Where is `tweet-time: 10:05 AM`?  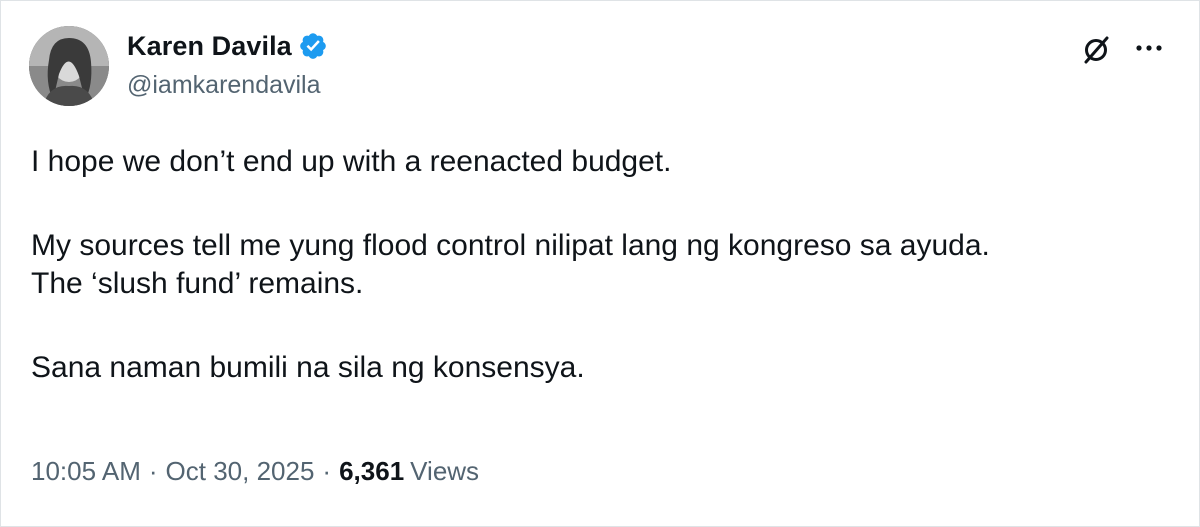
tweet-time: 10:05 AM is located at coordinates (86, 471).